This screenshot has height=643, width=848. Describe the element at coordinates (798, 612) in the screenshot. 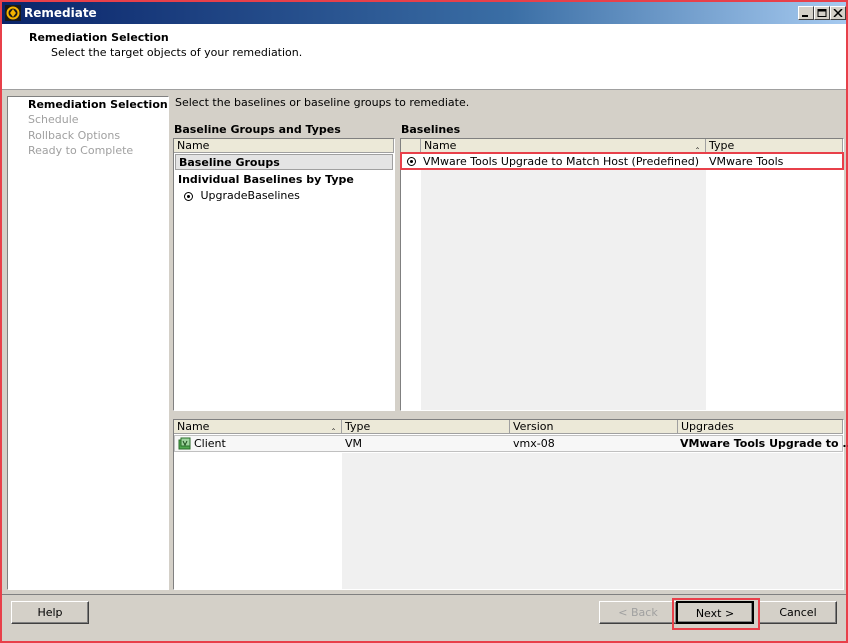

I see `cancel-button: Cancel` at that location.